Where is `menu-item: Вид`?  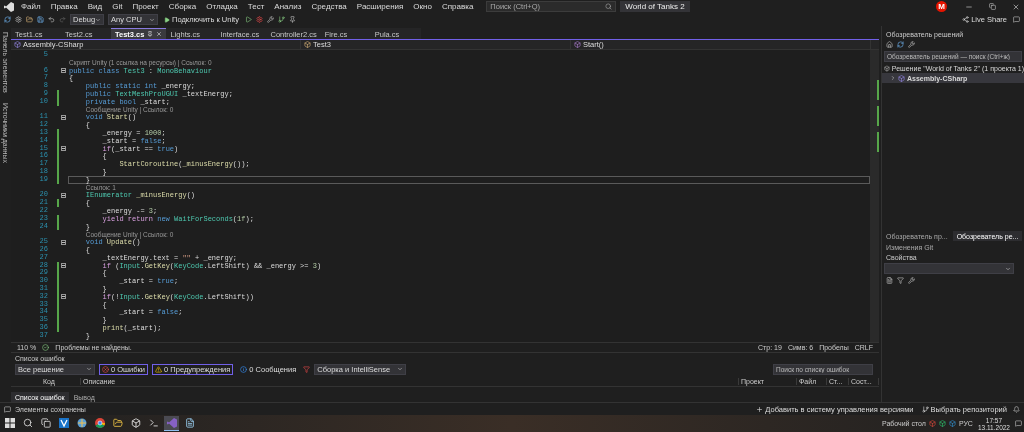
menu-item: Вид is located at coordinates (95, 6).